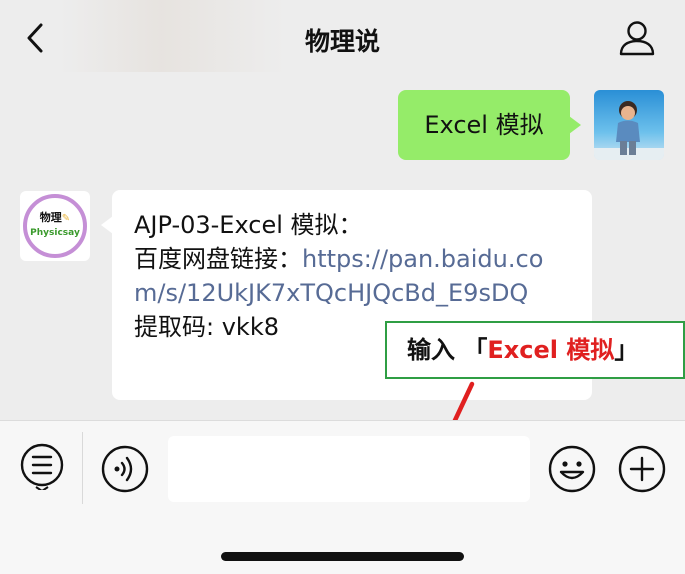 The image size is (685, 574). I want to click on person-icon, so click(637, 38).